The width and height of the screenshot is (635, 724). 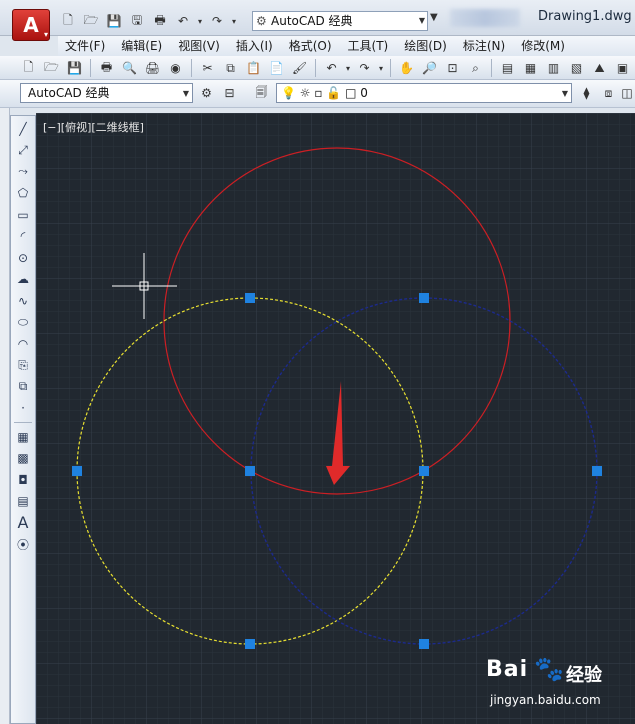 I want to click on sheet-set-icon: ▧, so click(x=576, y=68).